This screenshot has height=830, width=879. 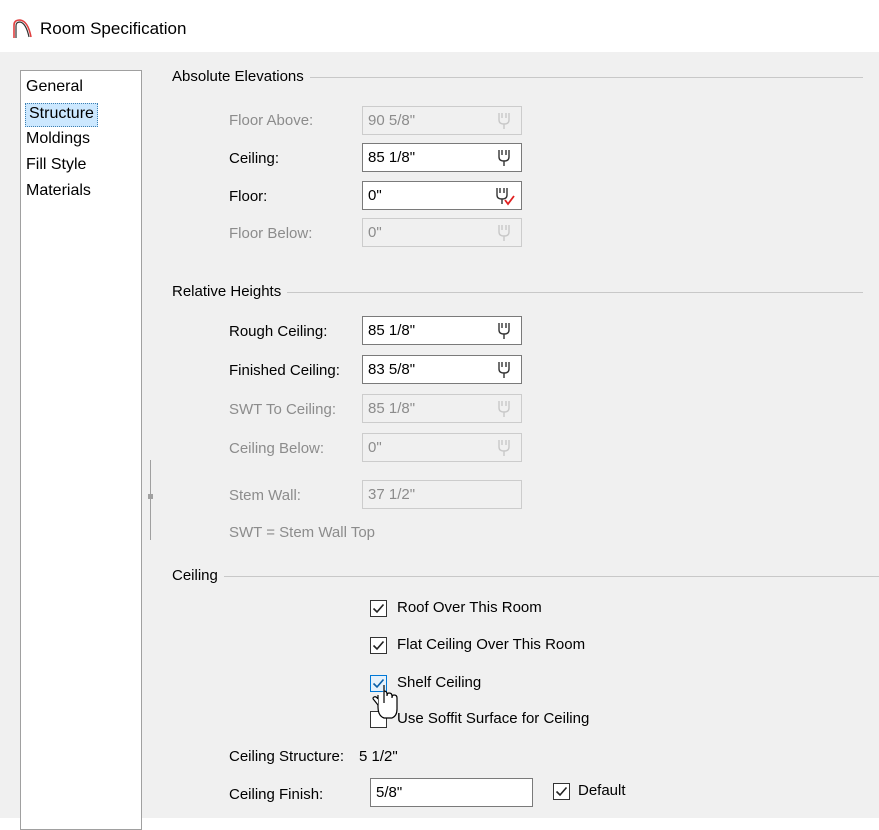 I want to click on sidebar-item-materials: Materials, so click(x=58, y=191).